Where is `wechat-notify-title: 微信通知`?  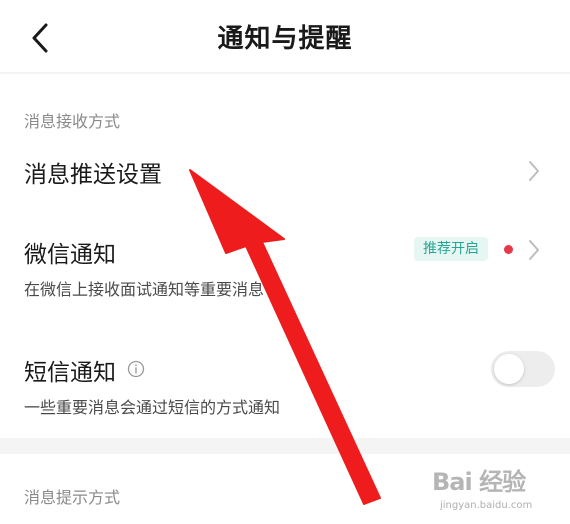 wechat-notify-title: 微信通知 is located at coordinates (70, 255).